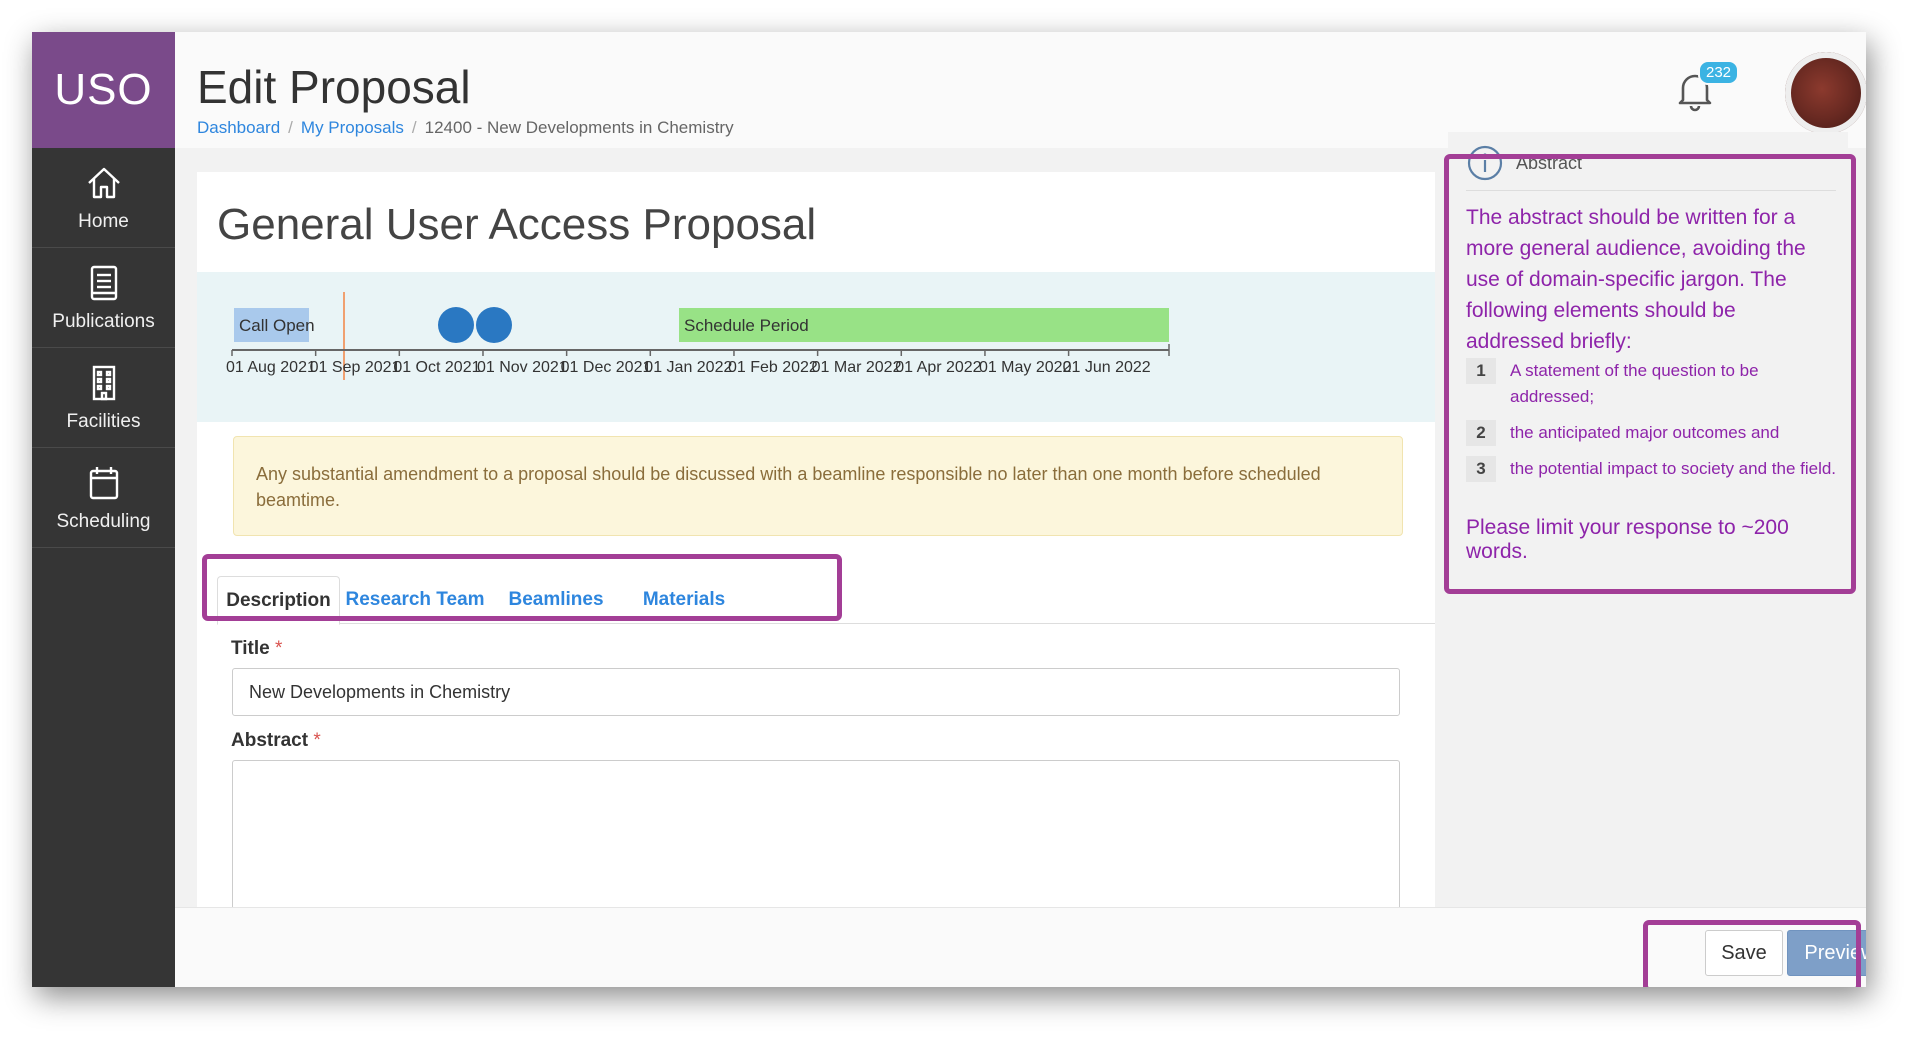  What do you see at coordinates (688, 367) in the screenshot?
I see `timeline-tick-label: 01 Jan 2022` at bounding box center [688, 367].